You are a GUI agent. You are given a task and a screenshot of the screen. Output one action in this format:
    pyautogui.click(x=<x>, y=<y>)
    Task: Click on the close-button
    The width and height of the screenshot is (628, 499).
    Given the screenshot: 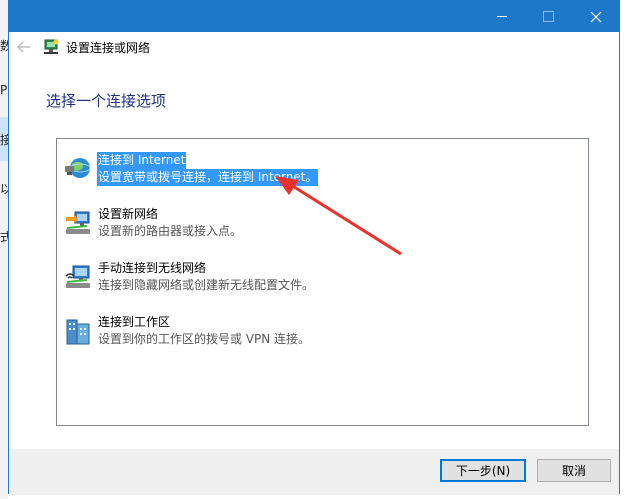 What is the action you would take?
    pyautogui.click(x=596, y=16)
    